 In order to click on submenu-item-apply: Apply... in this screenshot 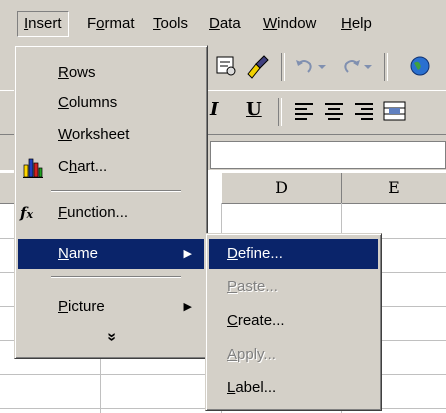, I will do `click(251, 354)`.